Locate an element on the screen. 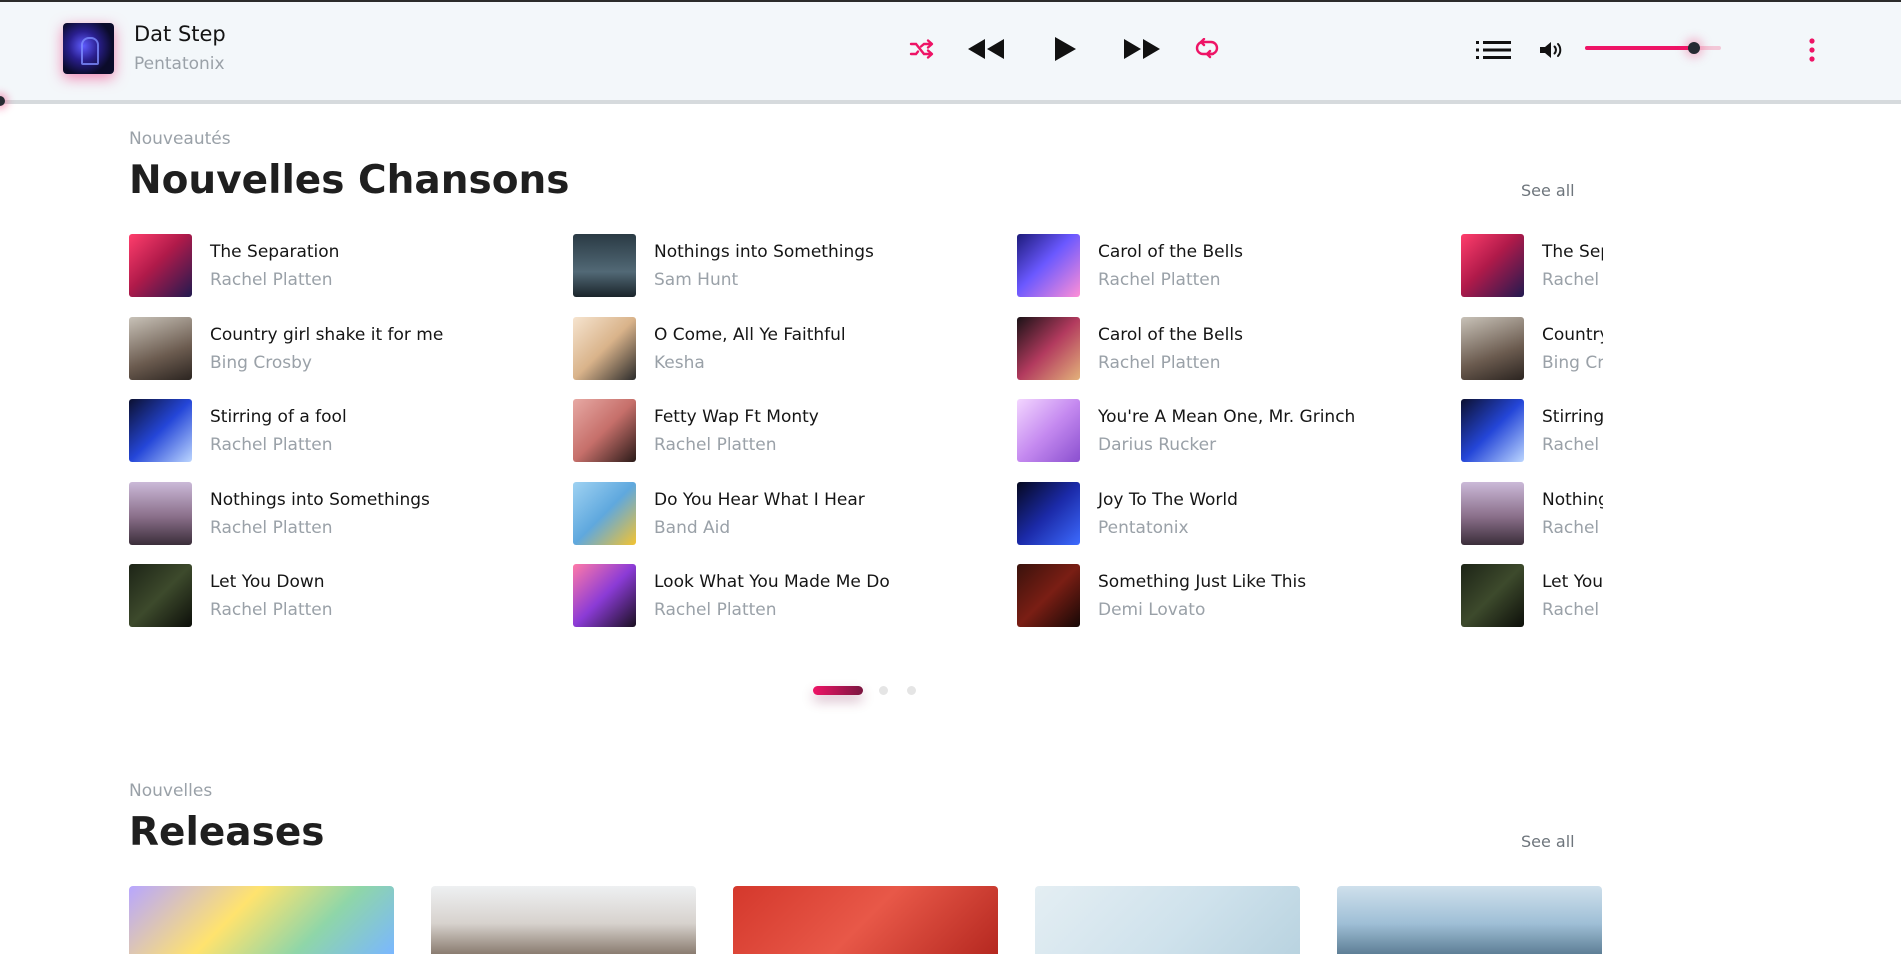 The width and height of the screenshot is (1901, 954). song-title: Something Just Like This is located at coordinates (1202, 582).